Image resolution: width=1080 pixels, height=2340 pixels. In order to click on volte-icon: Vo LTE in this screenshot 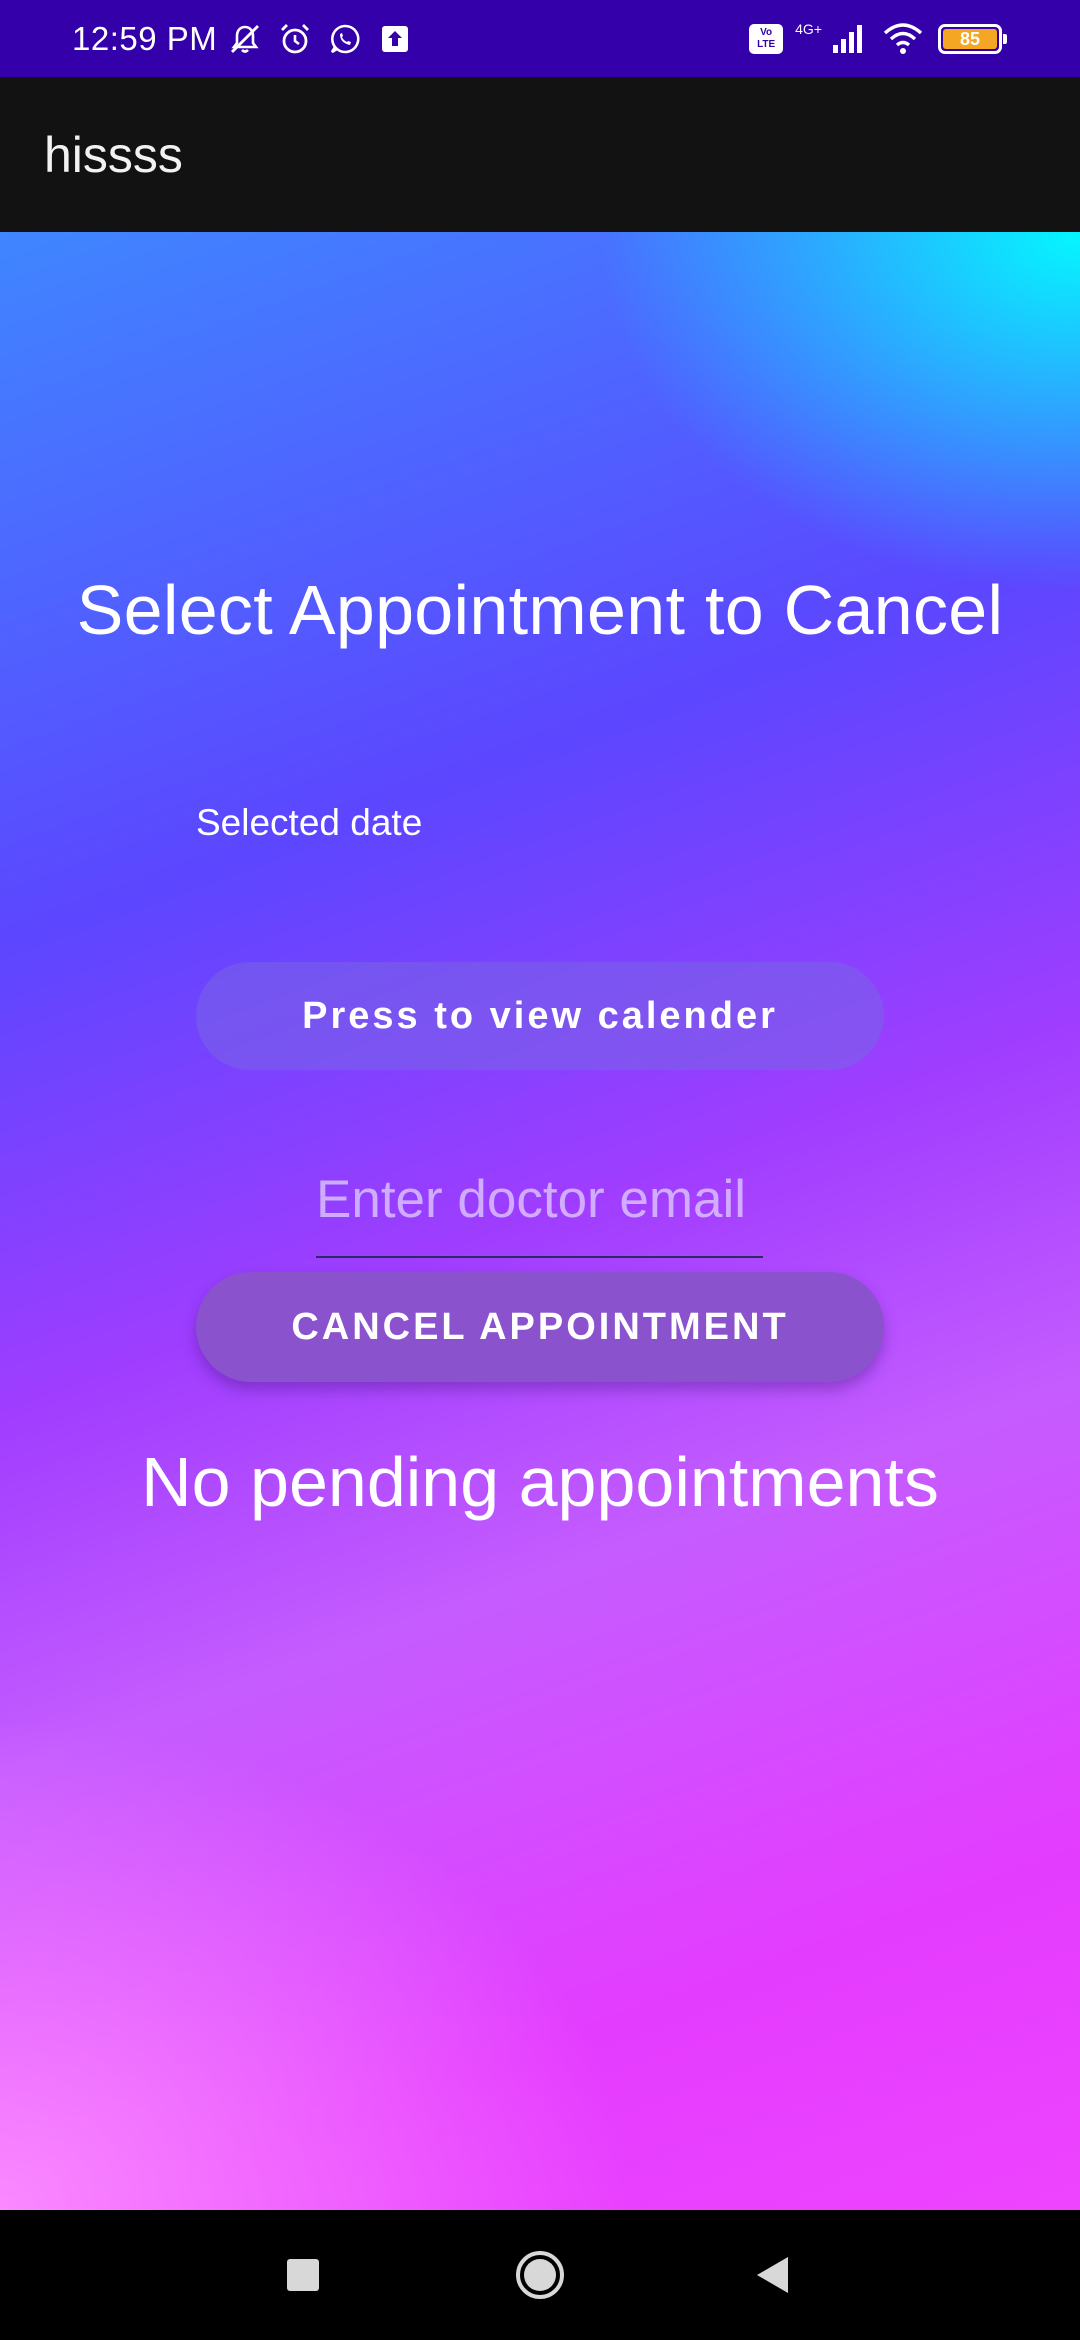, I will do `click(766, 38)`.